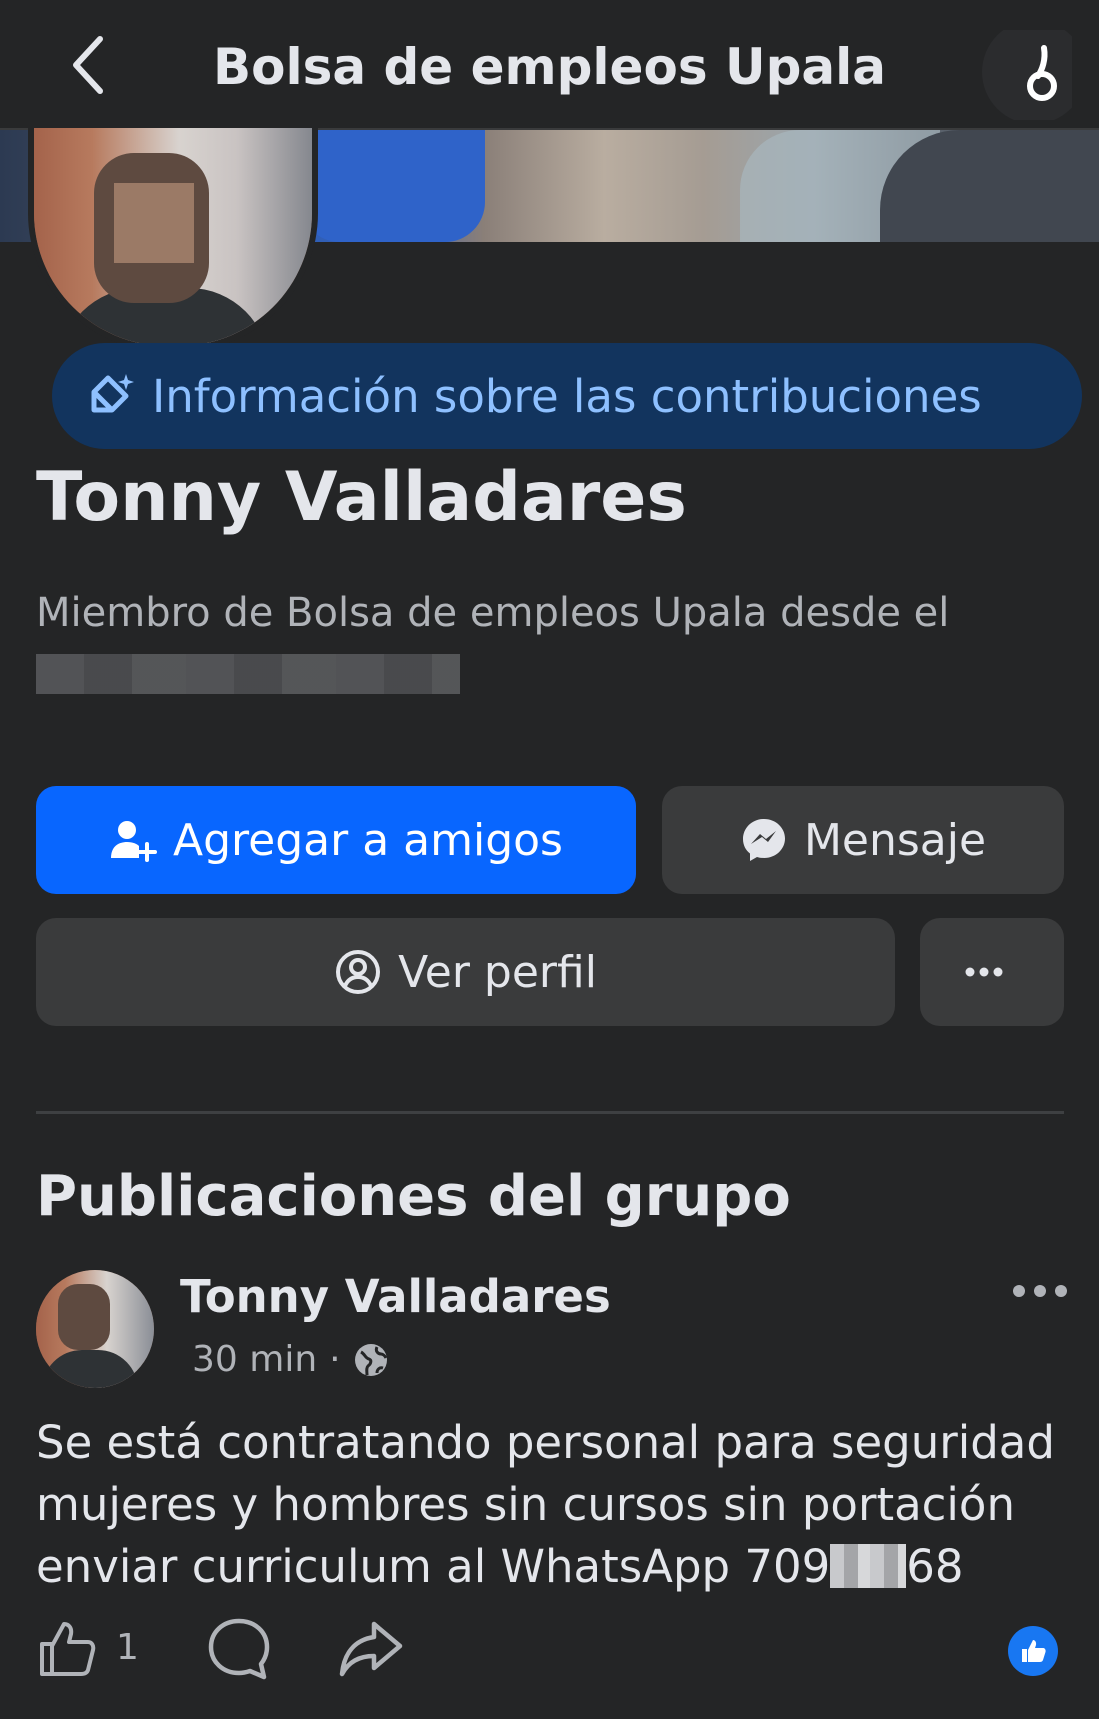 The height and width of the screenshot is (1719, 1099). Describe the element at coordinates (134, 841) in the screenshot. I see `add-person-icon` at that location.